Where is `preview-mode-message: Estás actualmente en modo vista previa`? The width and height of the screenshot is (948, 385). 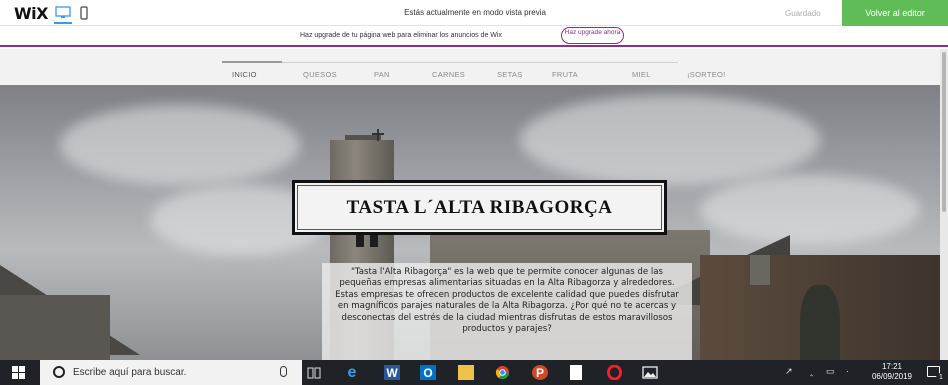 preview-mode-message: Estás actualmente en modo vista previa is located at coordinates (475, 12).